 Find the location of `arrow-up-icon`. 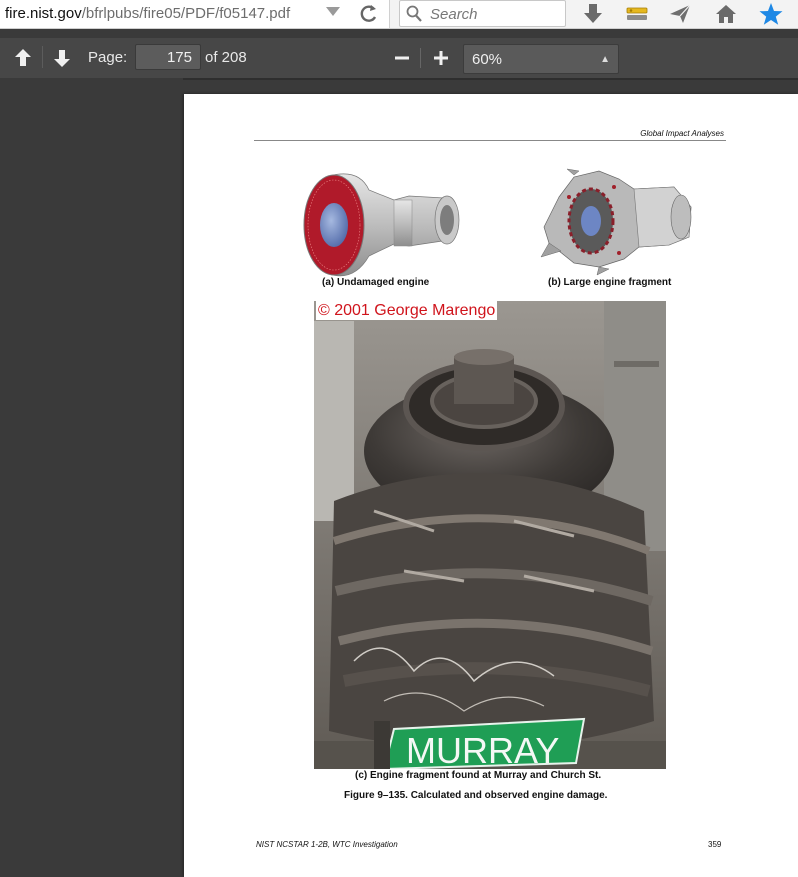

arrow-up-icon is located at coordinates (23, 58).